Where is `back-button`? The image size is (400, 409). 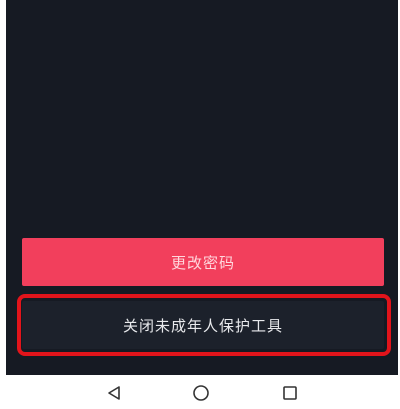 back-button is located at coordinates (114, 393).